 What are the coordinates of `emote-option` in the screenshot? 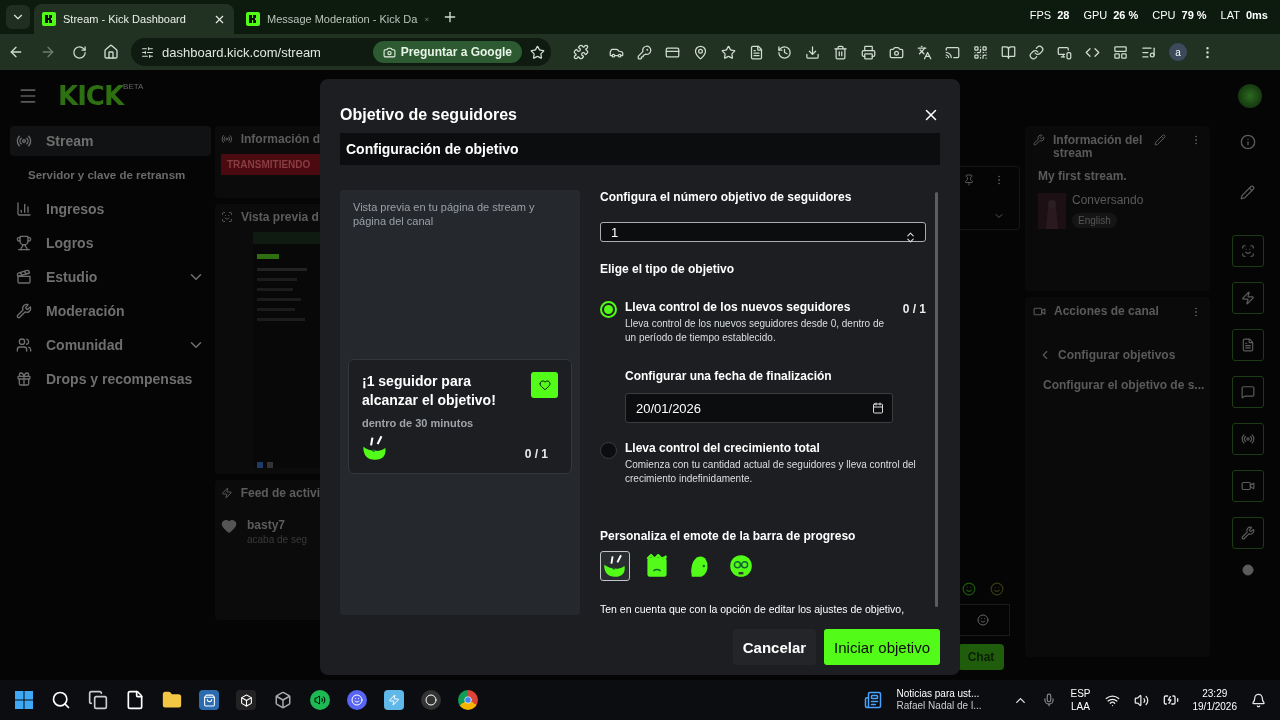 It's located at (615, 566).